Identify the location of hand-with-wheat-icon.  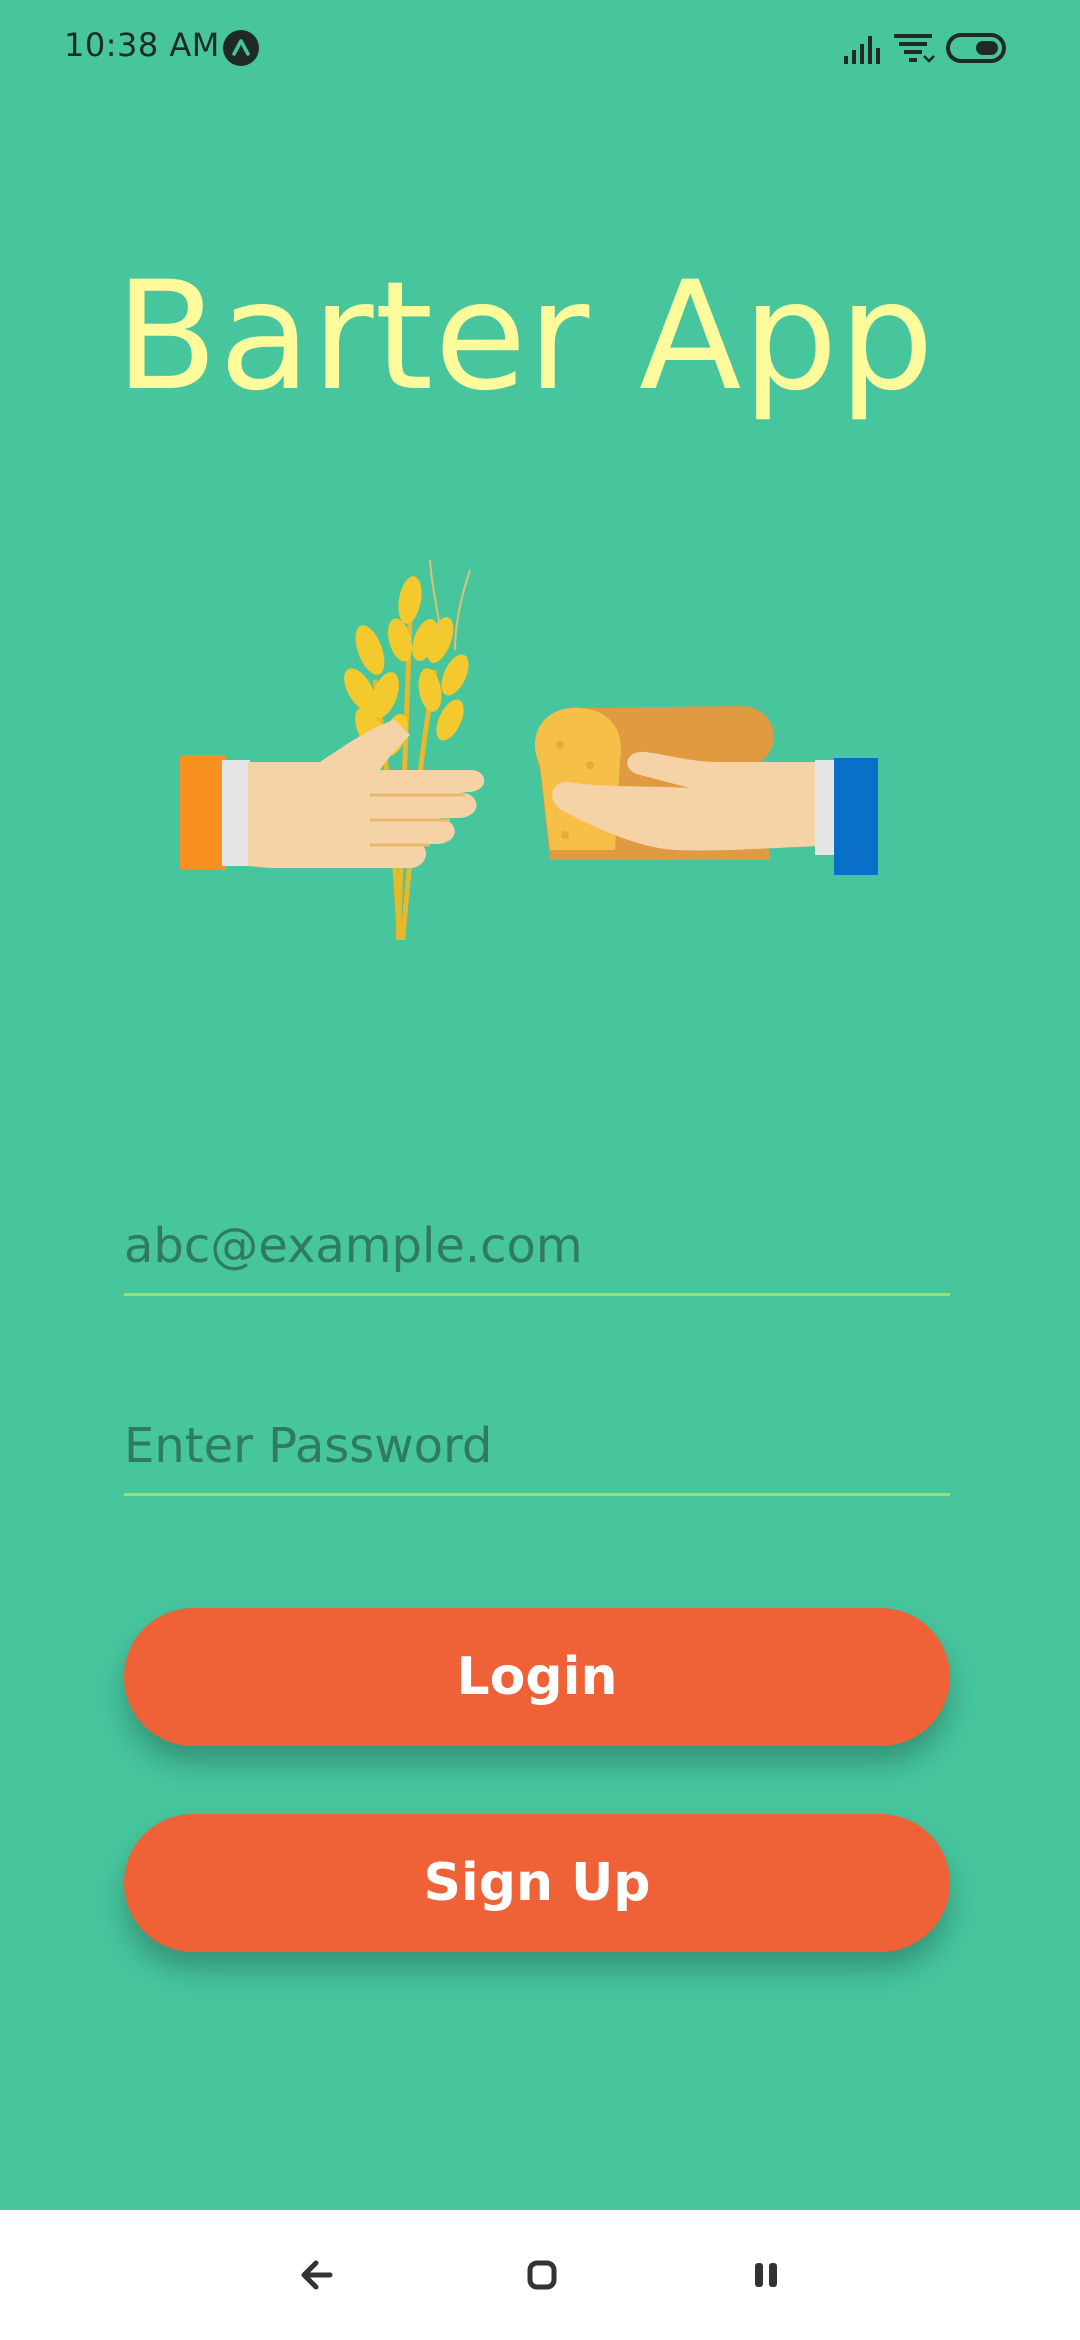
(332, 749).